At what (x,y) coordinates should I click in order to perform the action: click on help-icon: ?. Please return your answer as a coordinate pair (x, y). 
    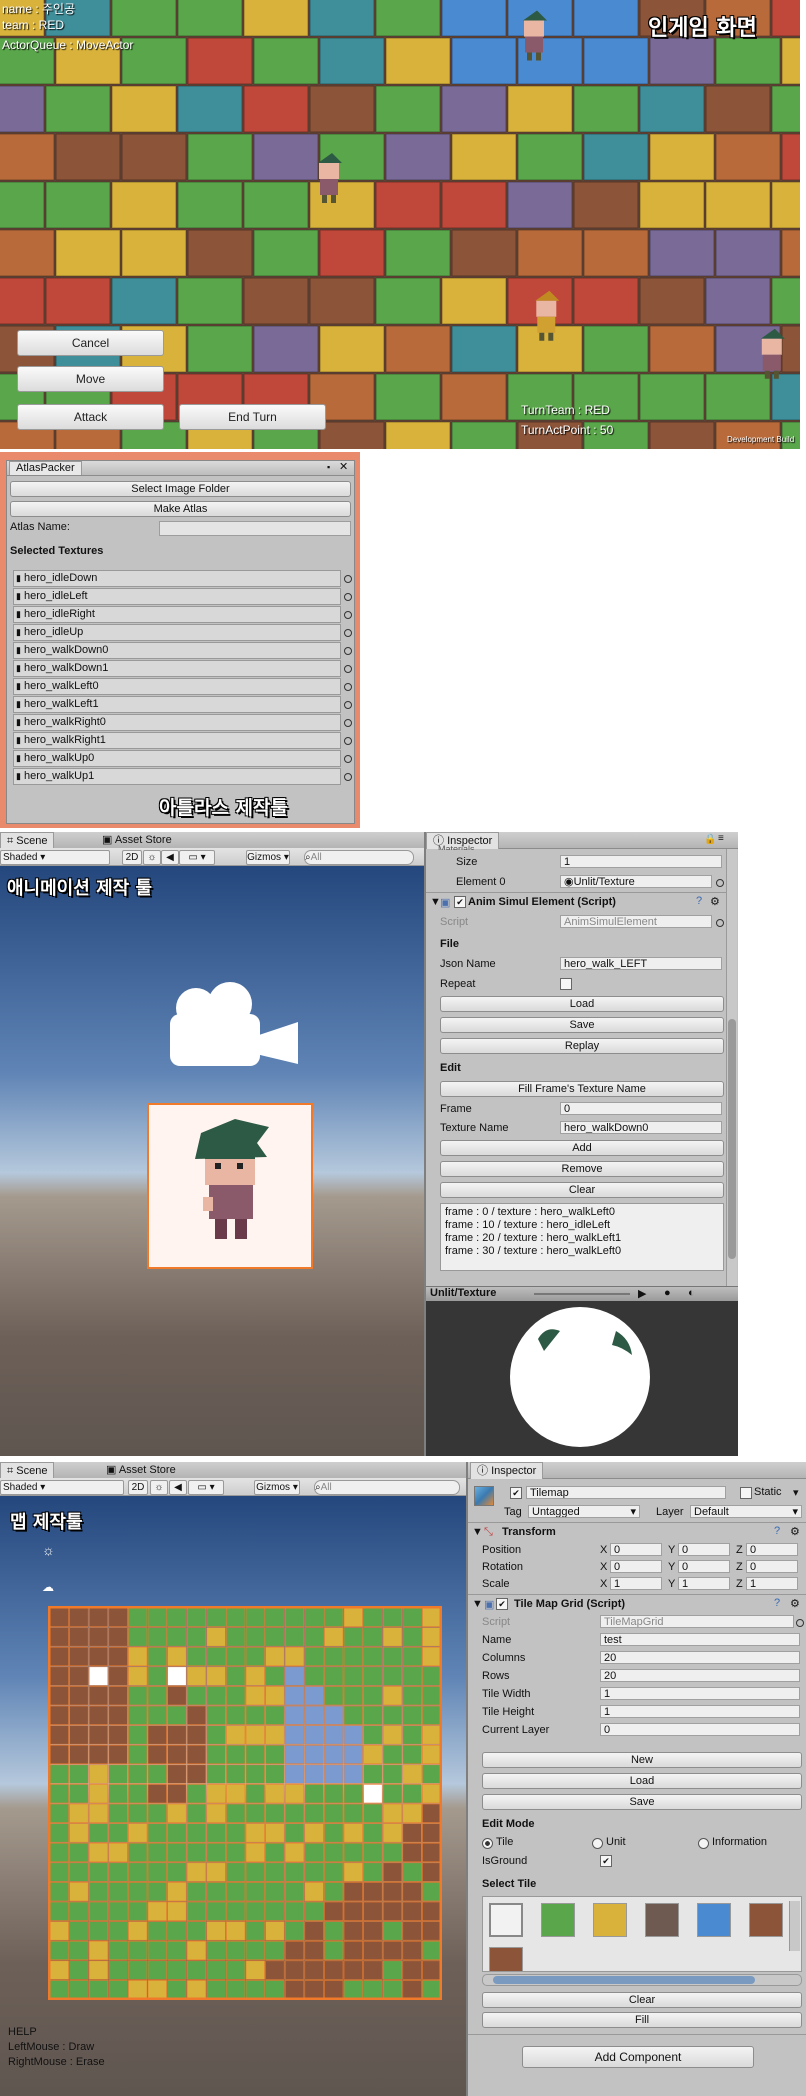
    Looking at the image, I should click on (699, 901).